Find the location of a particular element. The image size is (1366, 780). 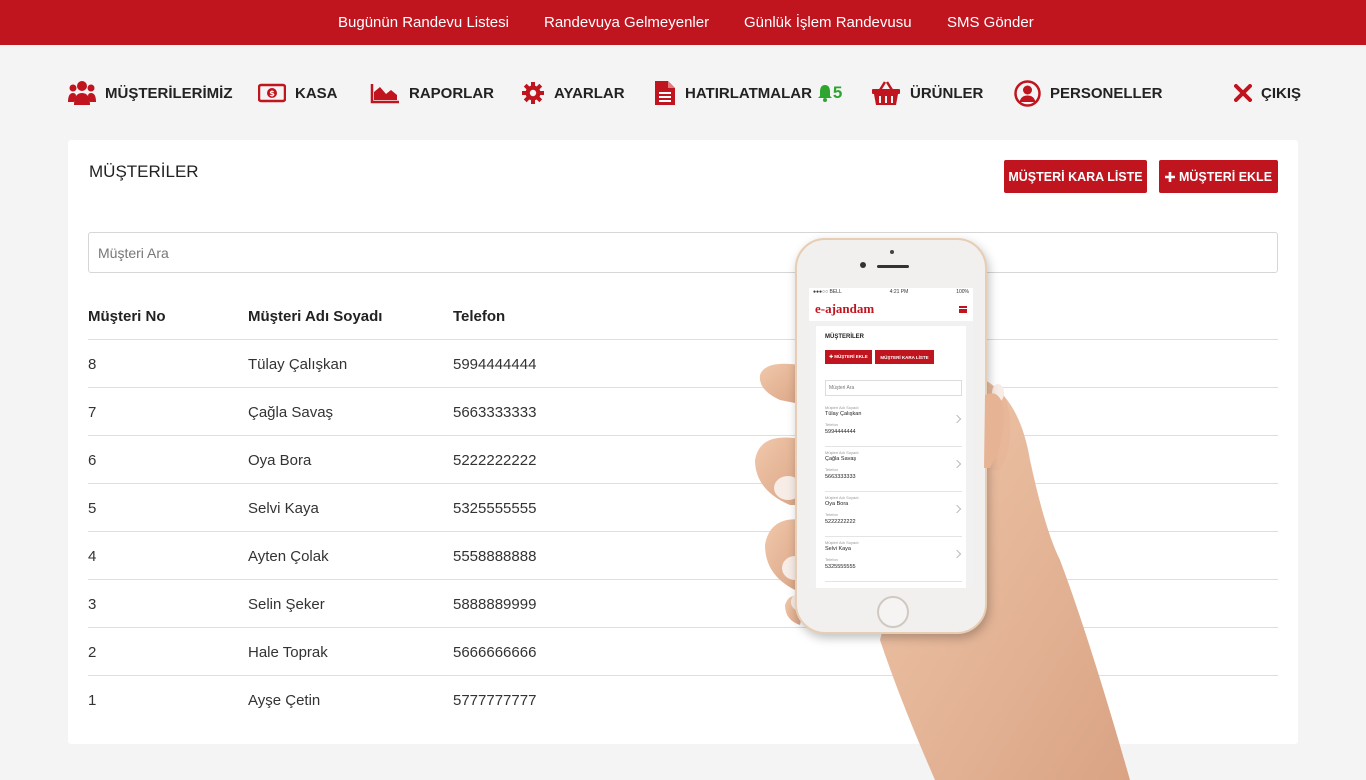

customer-name-cell: Selvi Kaya is located at coordinates (283, 508).